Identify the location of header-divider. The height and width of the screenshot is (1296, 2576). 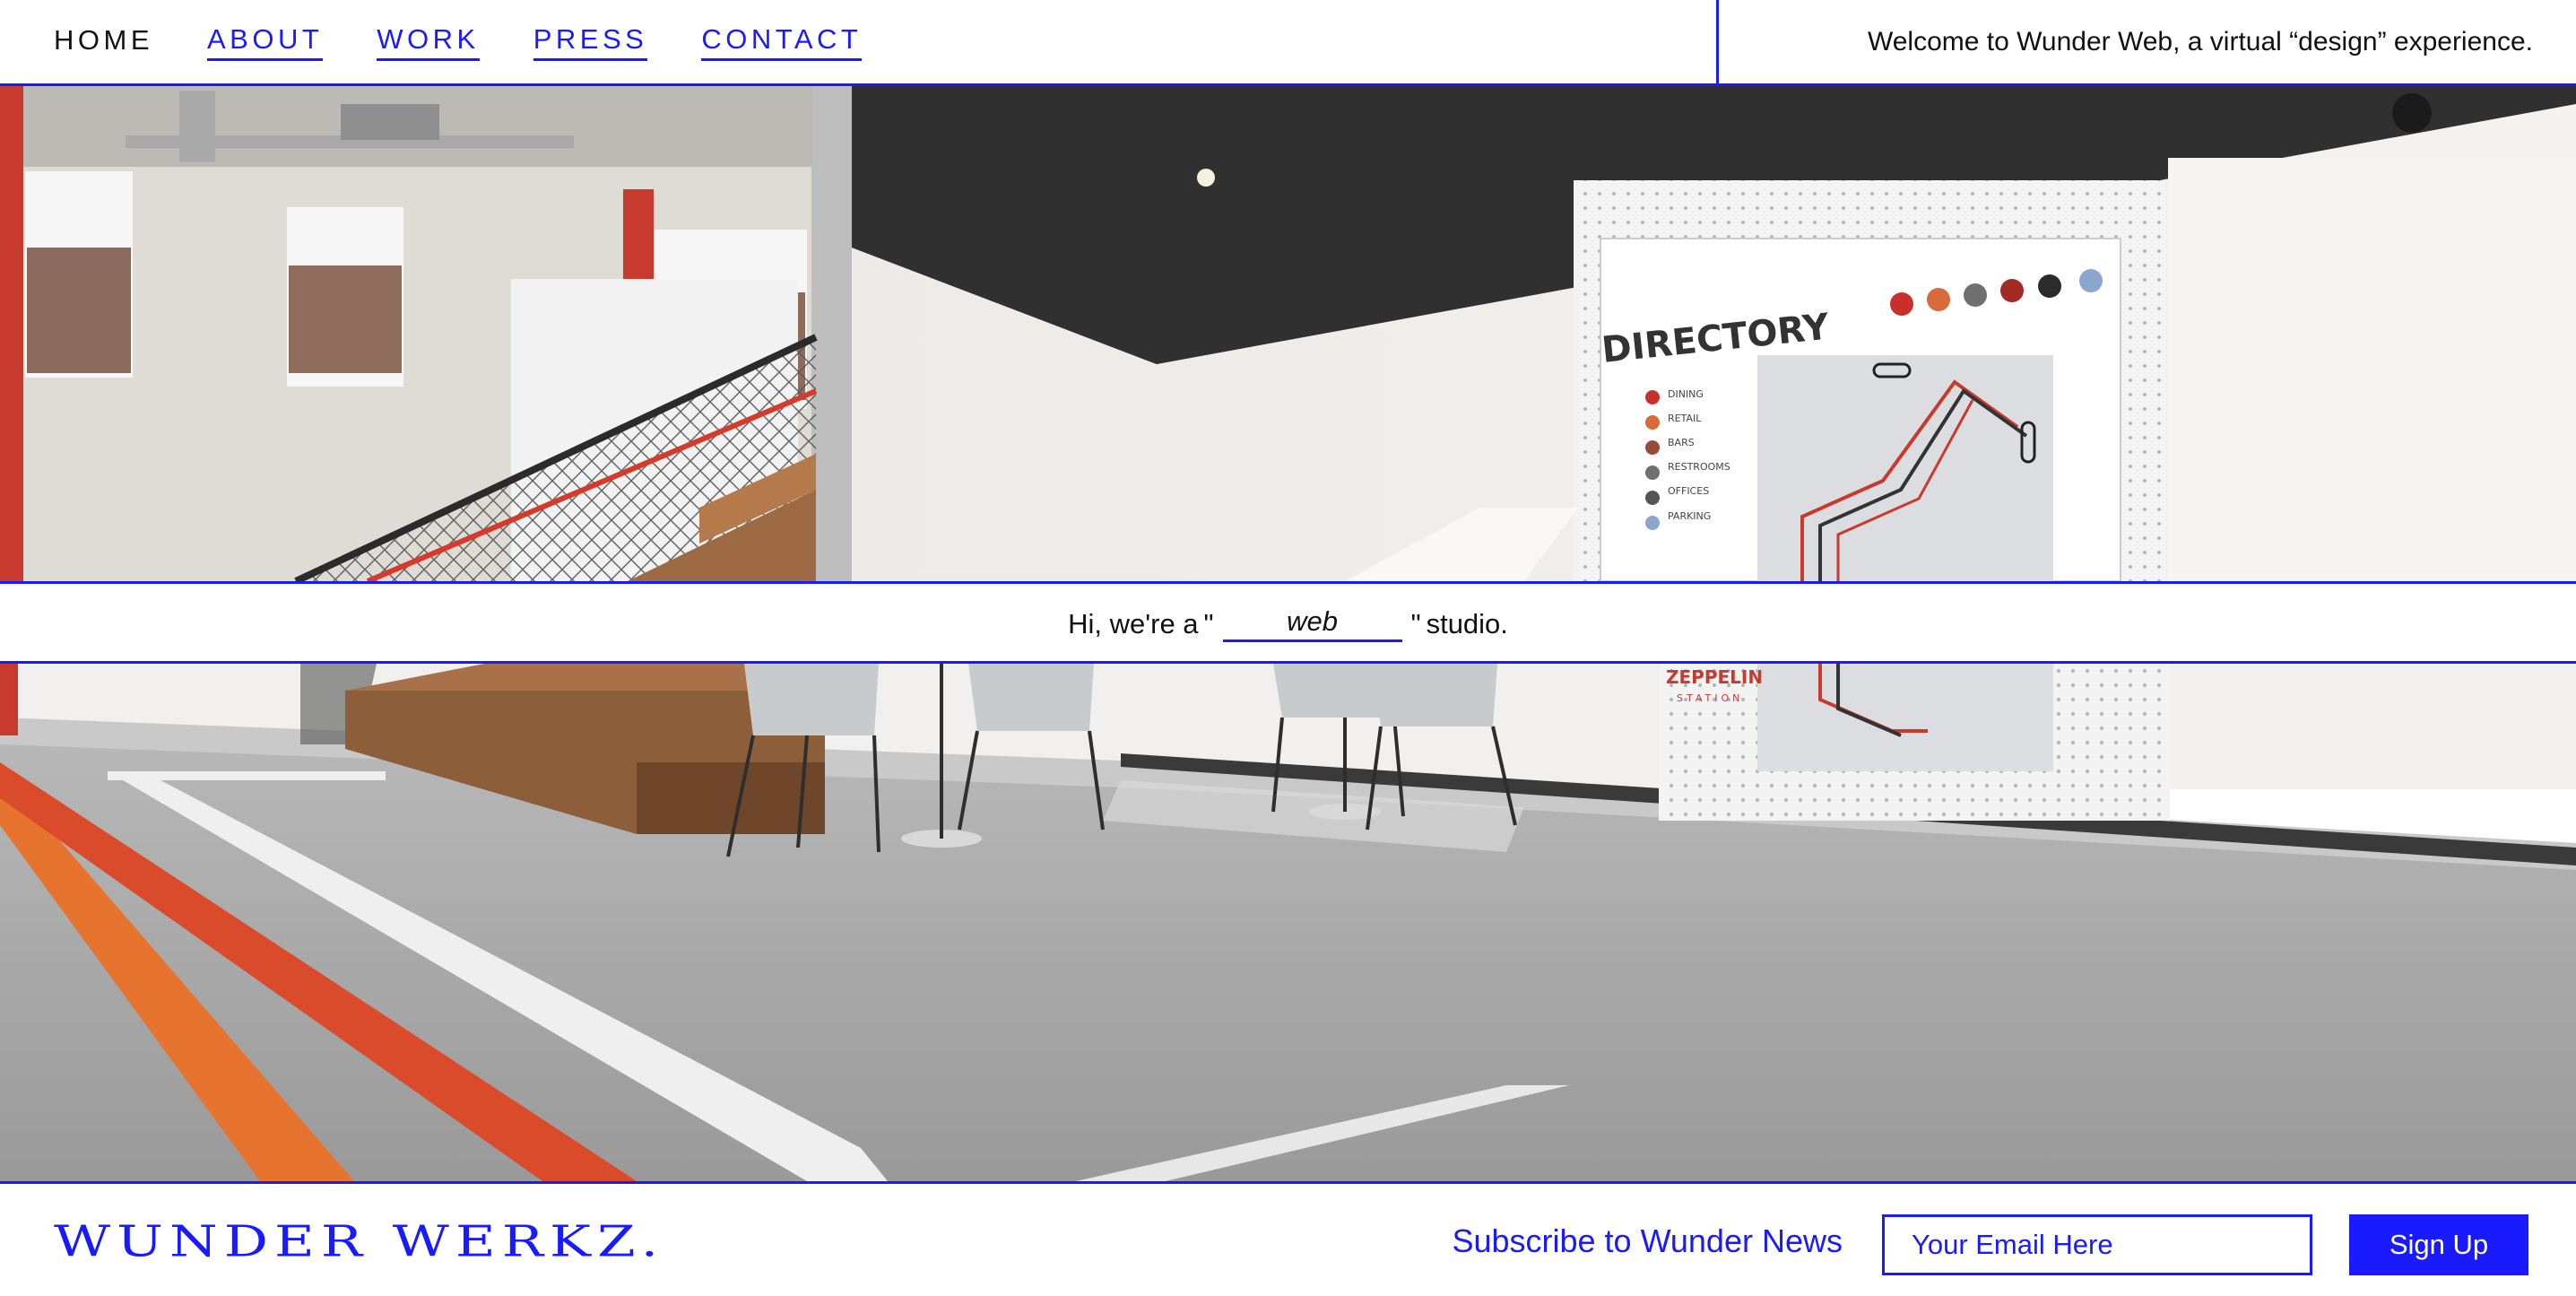
(1717, 43).